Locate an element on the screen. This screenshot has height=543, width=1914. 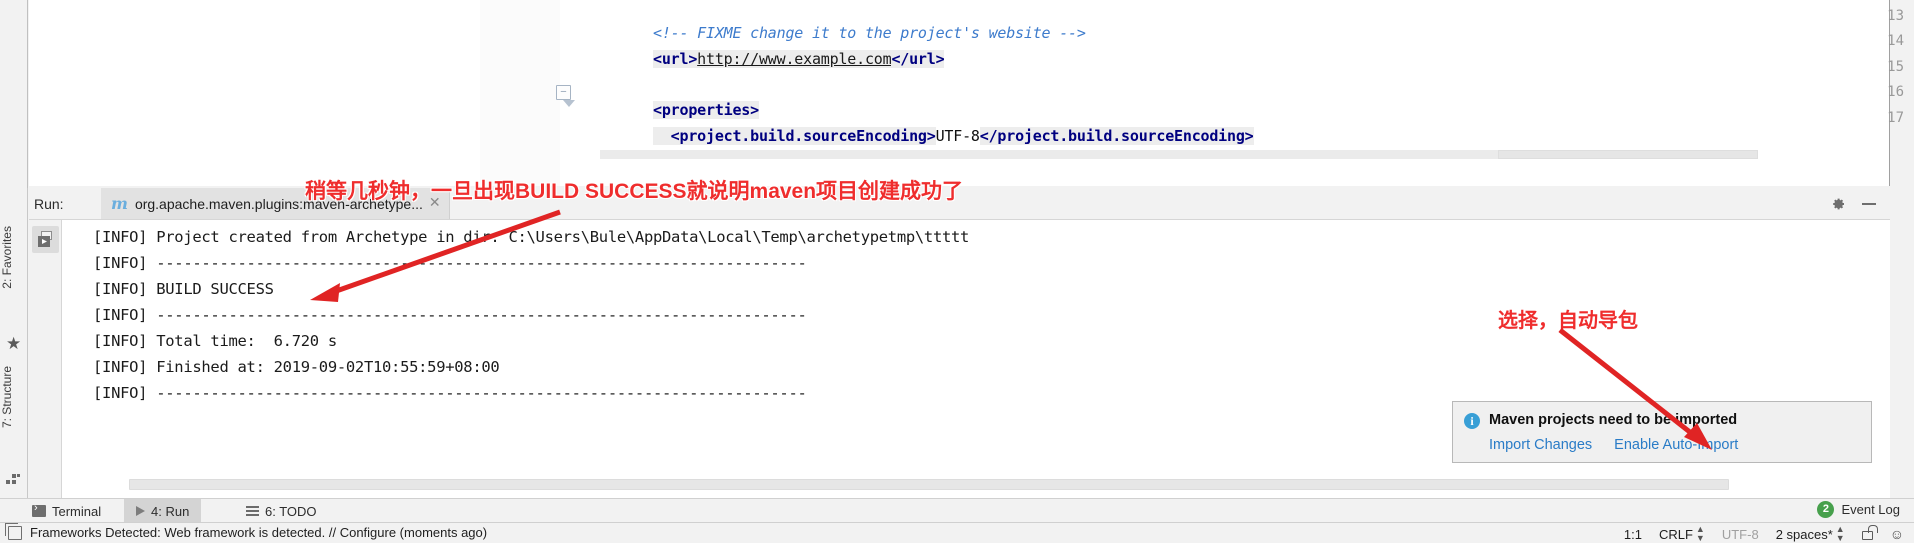
line-number: 16 is located at coordinates (1895, 92).